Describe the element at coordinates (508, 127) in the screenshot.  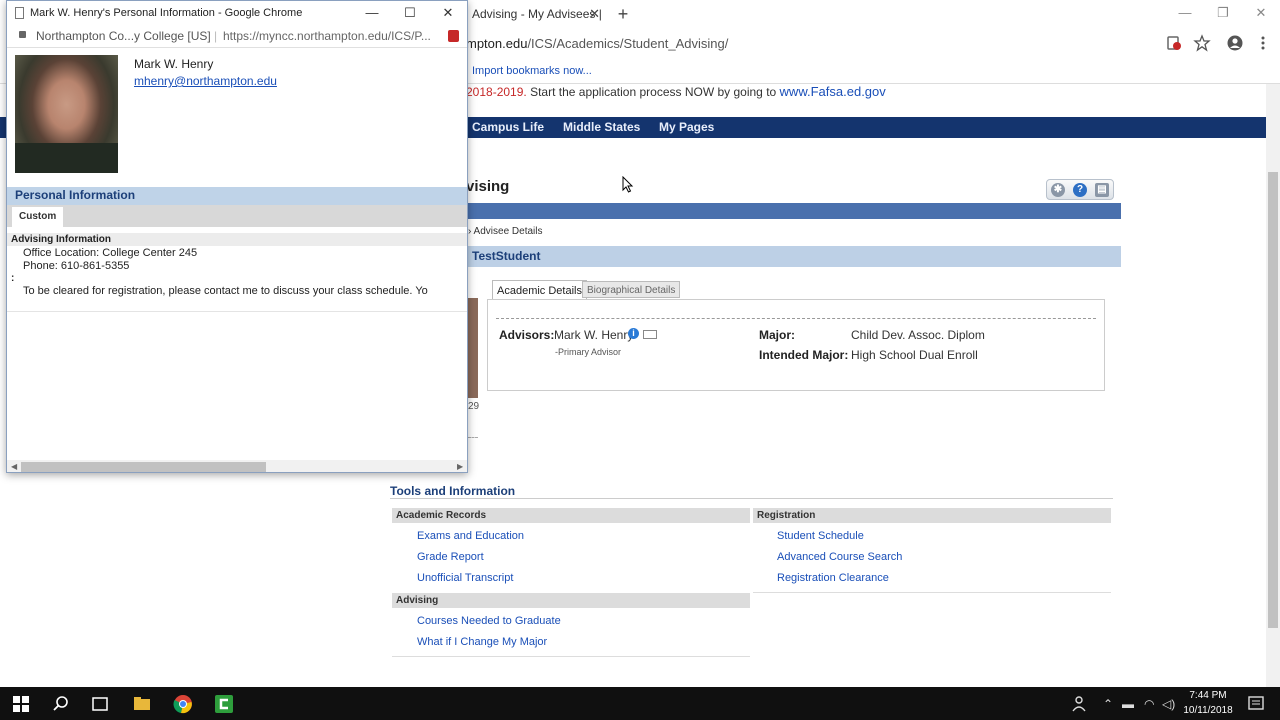
I see `nav-campus-life: Campus Life` at that location.